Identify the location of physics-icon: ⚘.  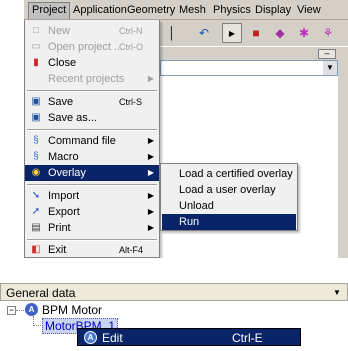
(328, 33).